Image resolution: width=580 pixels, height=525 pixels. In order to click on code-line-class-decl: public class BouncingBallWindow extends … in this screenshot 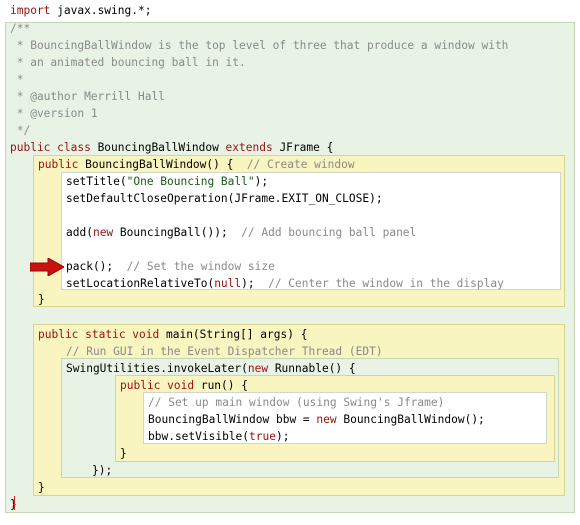, I will do `click(171, 147)`.